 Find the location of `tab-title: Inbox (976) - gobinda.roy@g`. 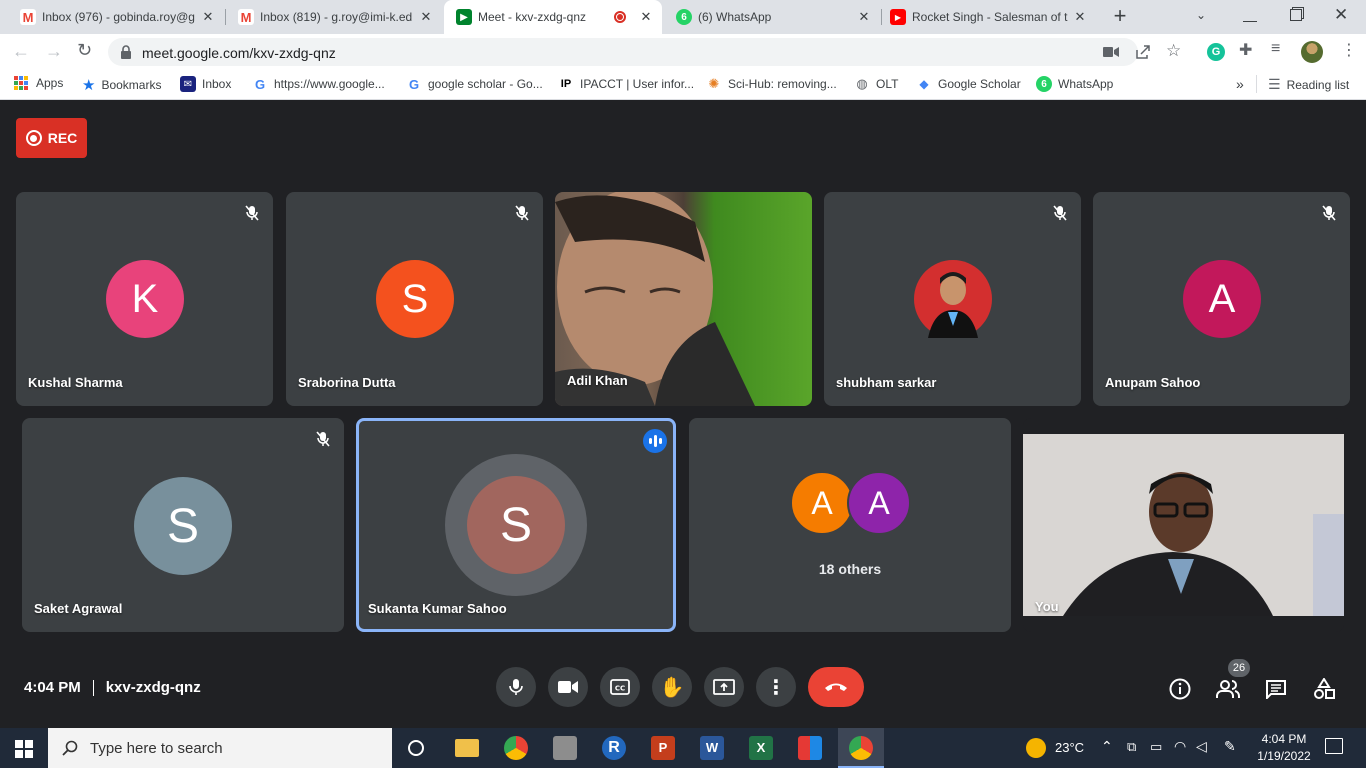

tab-title: Inbox (976) - gobinda.roy@g is located at coordinates (118, 17).